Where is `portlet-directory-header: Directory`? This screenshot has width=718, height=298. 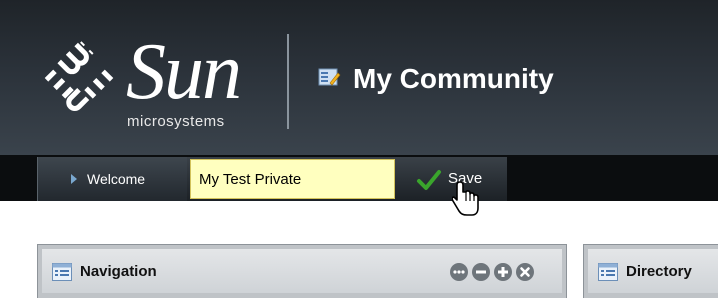 portlet-directory-header: Directory is located at coordinates (653, 271).